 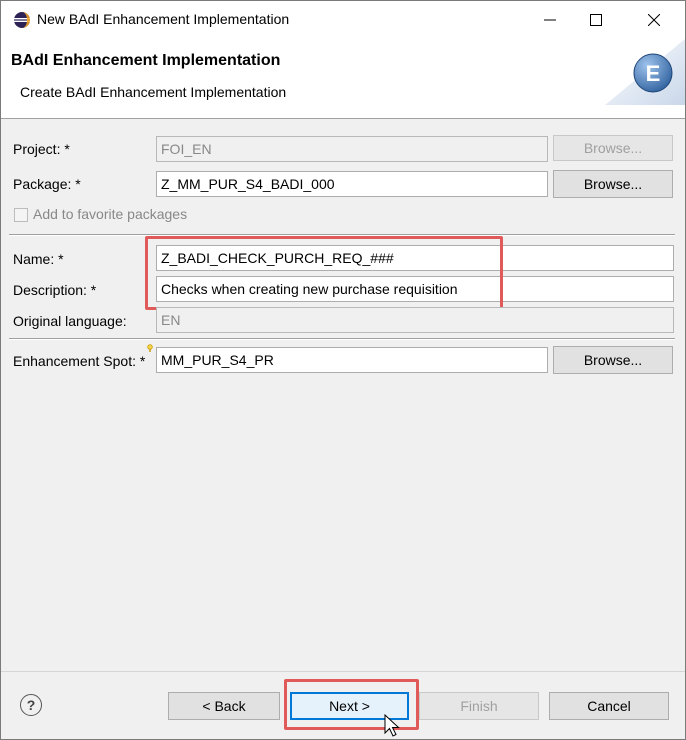 What do you see at coordinates (70, 321) in the screenshot?
I see `language-label: Original language:` at bounding box center [70, 321].